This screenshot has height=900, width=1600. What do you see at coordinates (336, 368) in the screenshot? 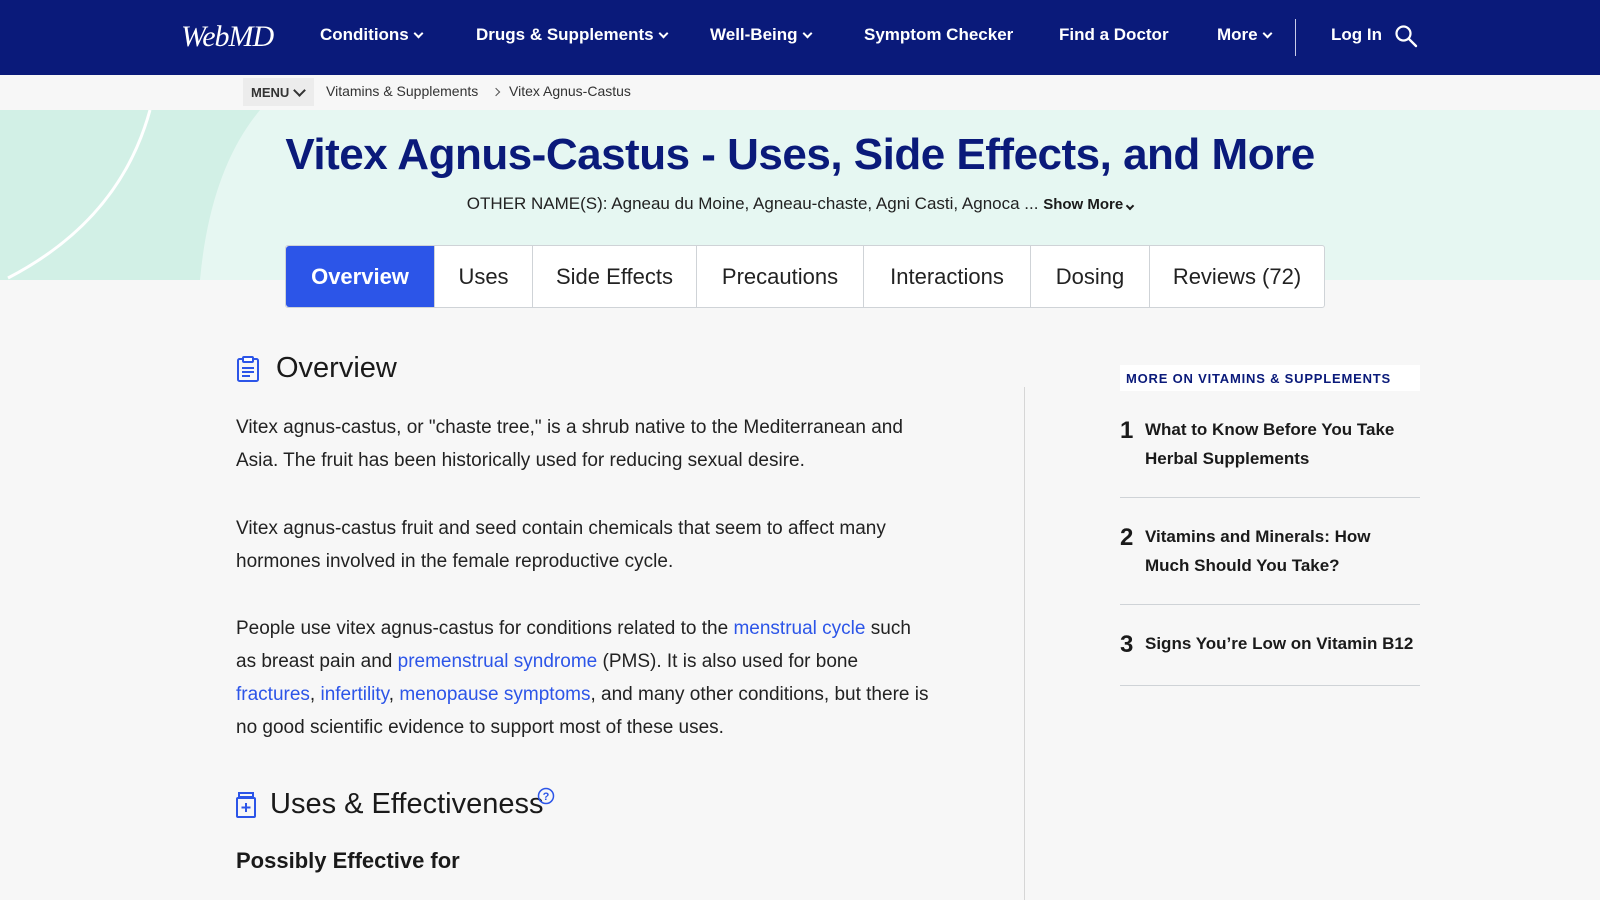
I see `overview-heading-text: Overview` at bounding box center [336, 368].